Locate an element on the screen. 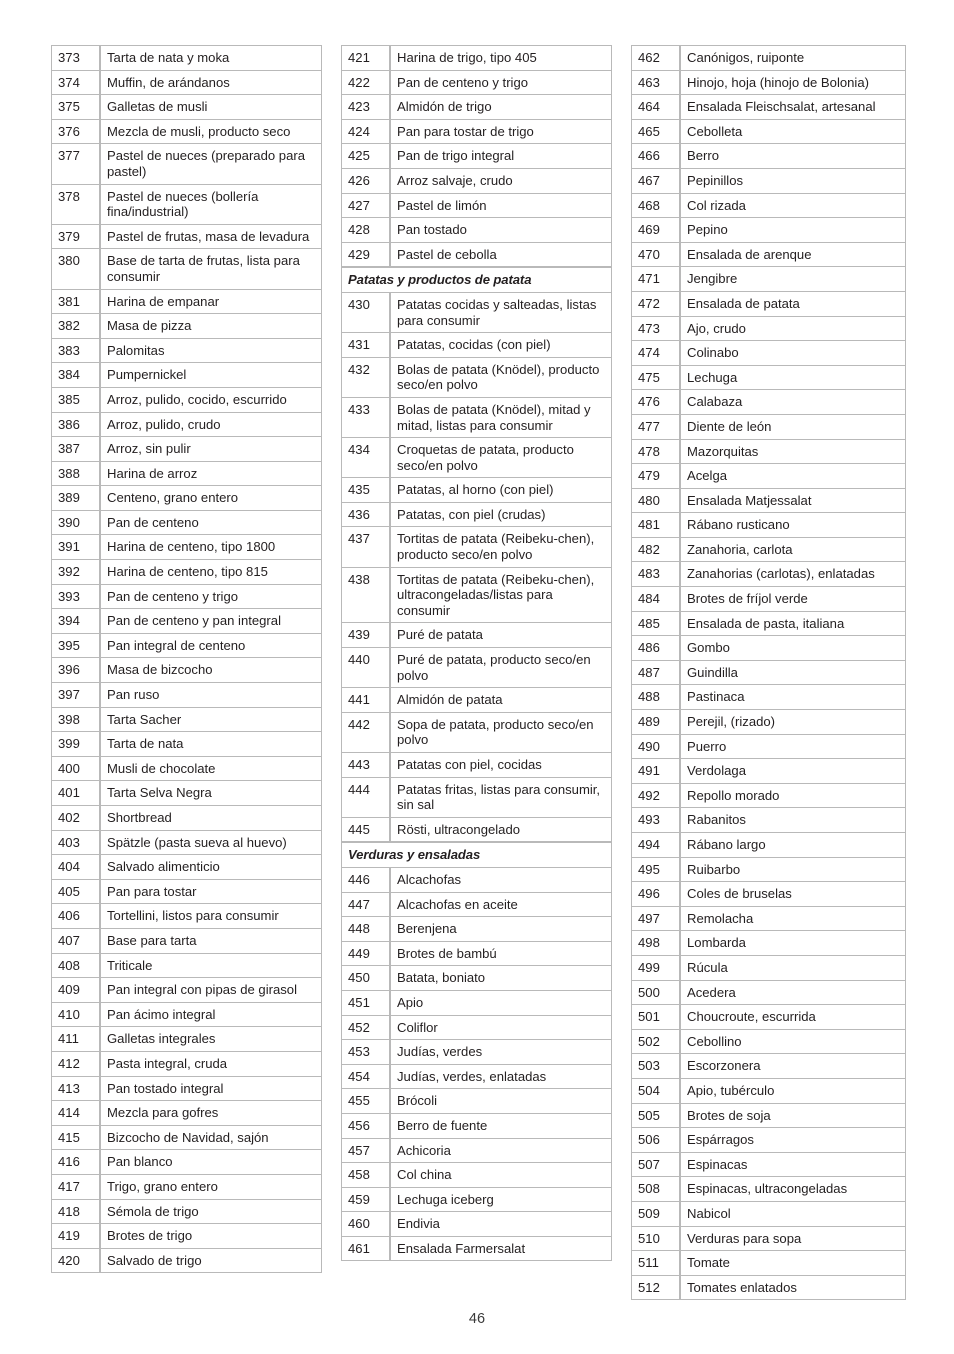 This screenshot has width=954, height=1354. table-row: 445 Rösti, ultracongelado is located at coordinates (476, 830).